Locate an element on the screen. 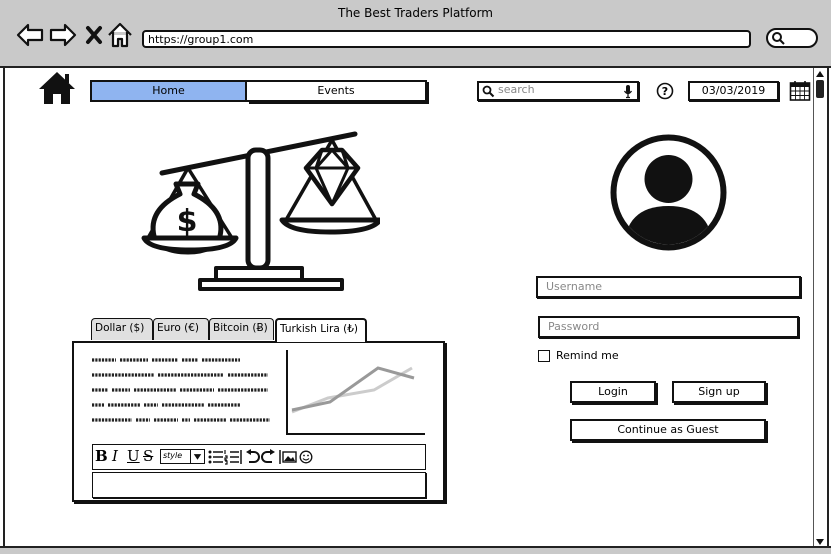  underline-icon: U is located at coordinates (133, 456).